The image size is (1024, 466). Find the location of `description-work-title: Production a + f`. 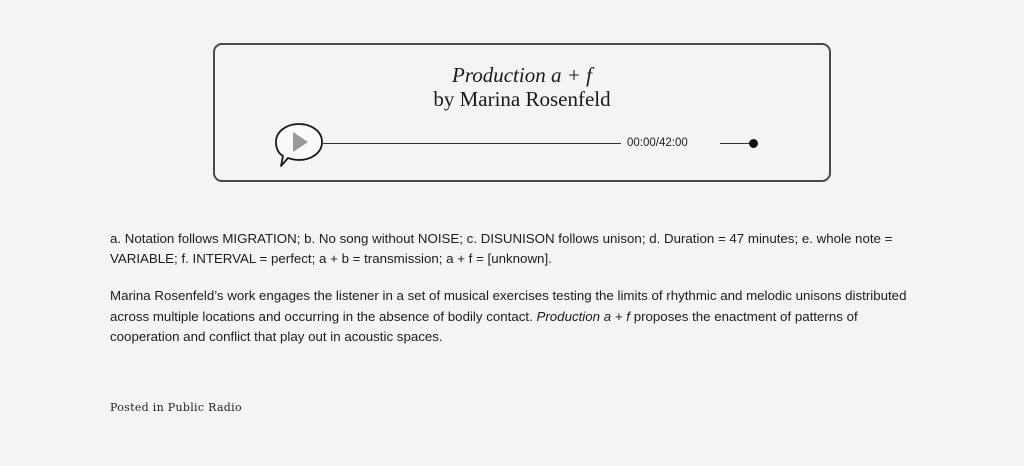

description-work-title: Production a + f is located at coordinates (583, 316).